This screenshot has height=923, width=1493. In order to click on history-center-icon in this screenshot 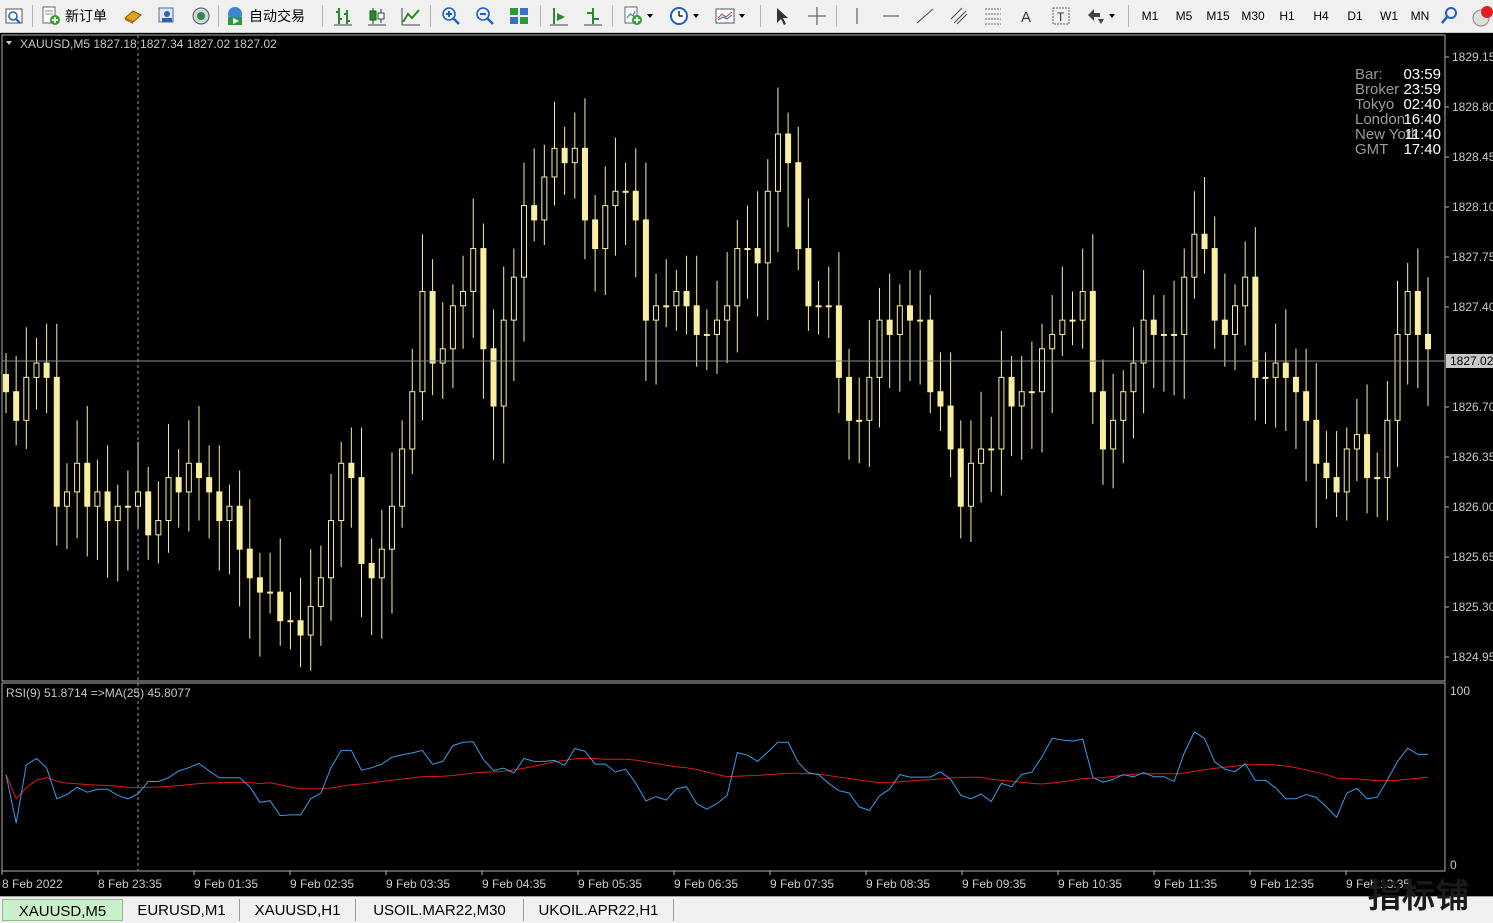, I will do `click(133, 16)`.